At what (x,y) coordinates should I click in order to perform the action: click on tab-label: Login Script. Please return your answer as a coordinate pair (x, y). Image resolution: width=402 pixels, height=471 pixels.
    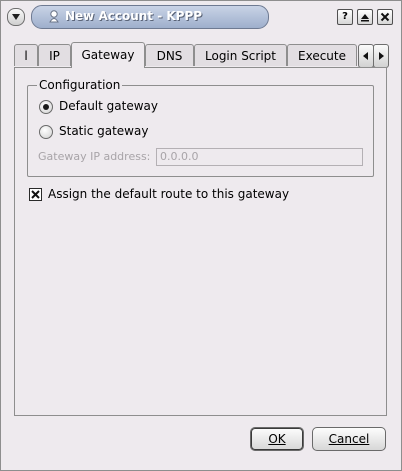
    Looking at the image, I should click on (240, 56).